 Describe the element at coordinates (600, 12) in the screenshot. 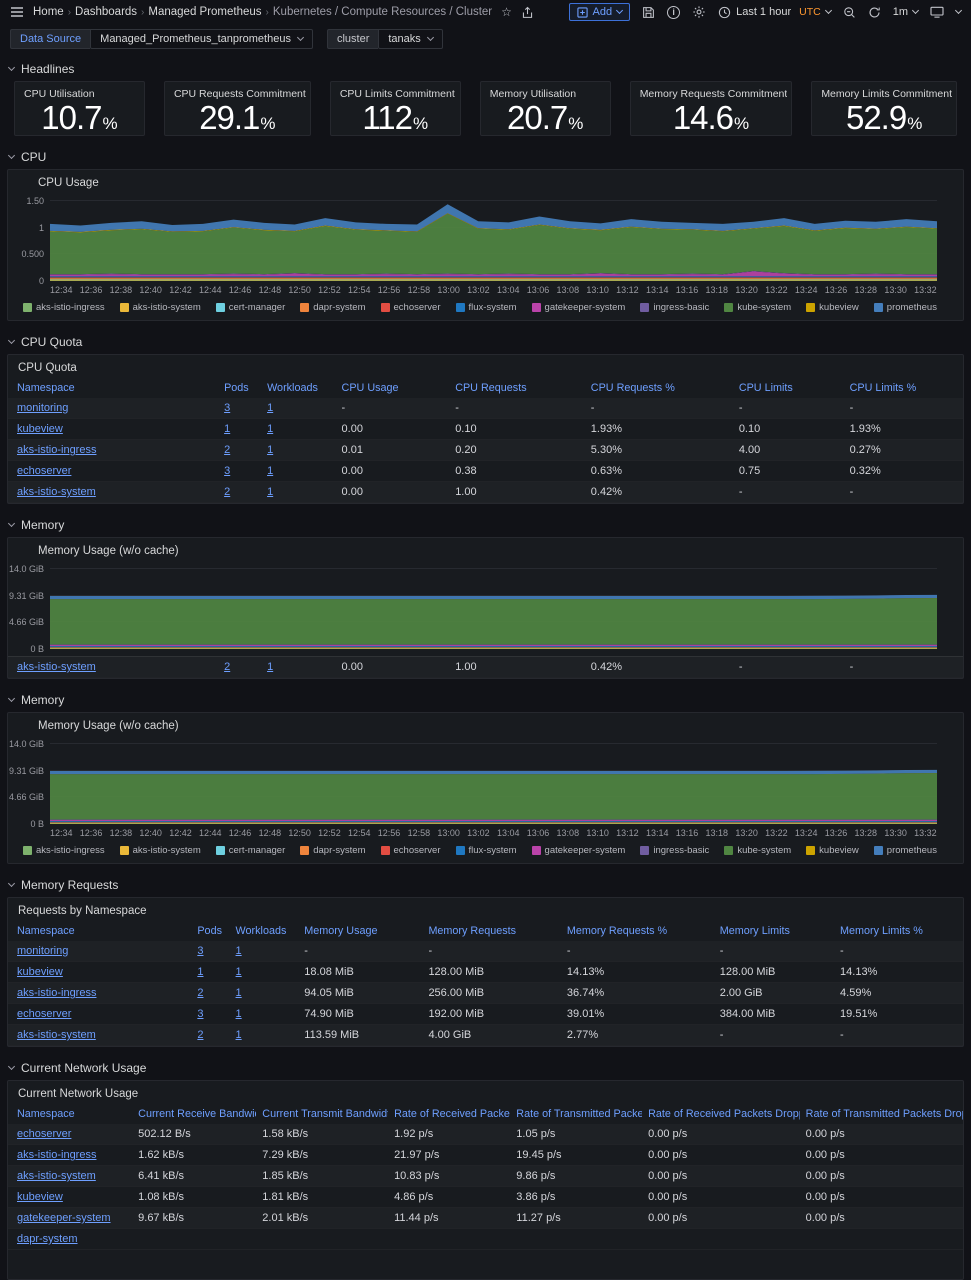

I see `add-button: Add` at that location.